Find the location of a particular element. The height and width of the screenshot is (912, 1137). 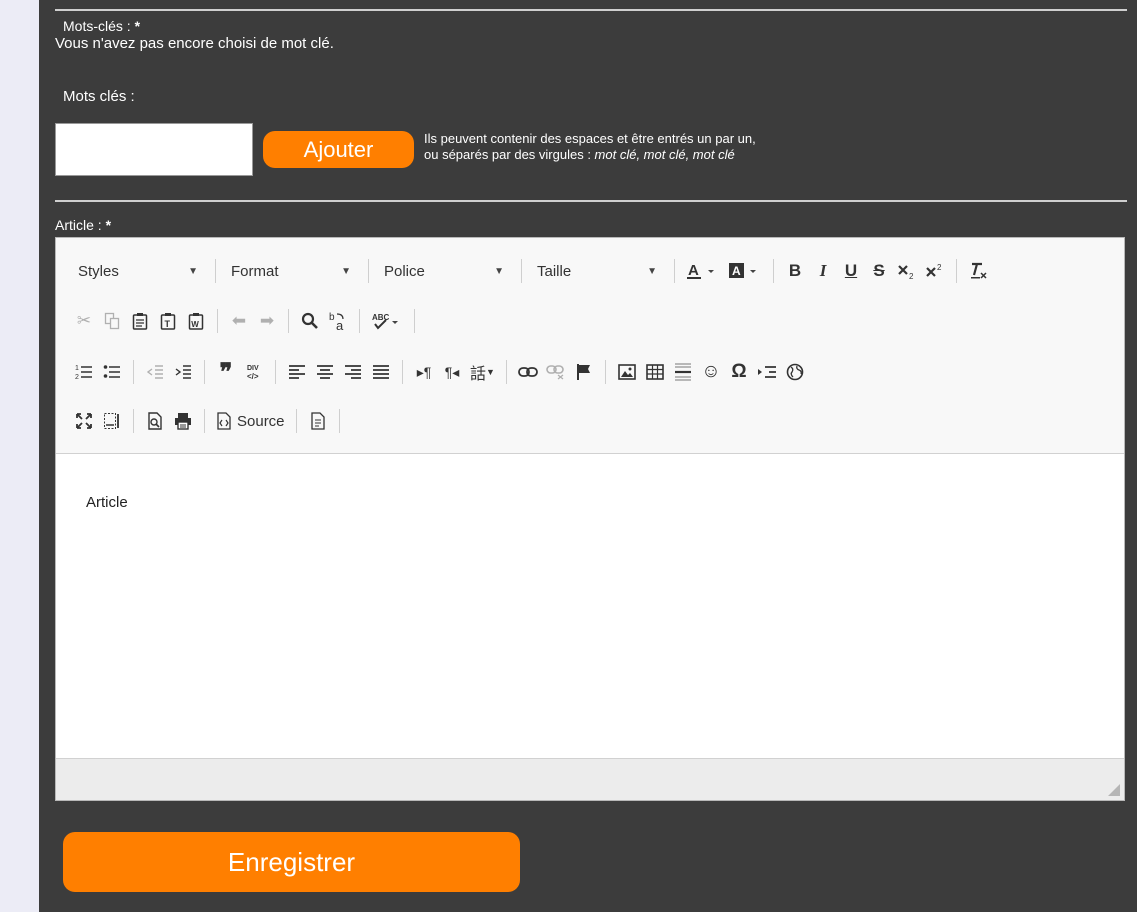

svg-text: T is located at coordinates (168, 324).